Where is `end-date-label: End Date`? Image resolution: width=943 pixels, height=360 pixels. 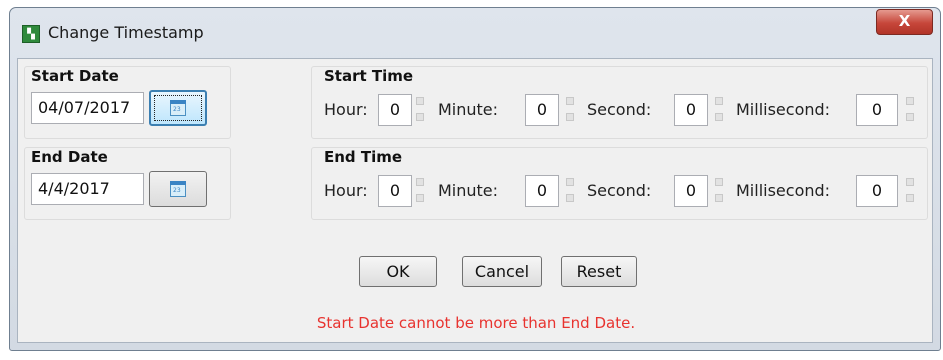
end-date-label: End Date is located at coordinates (69, 157).